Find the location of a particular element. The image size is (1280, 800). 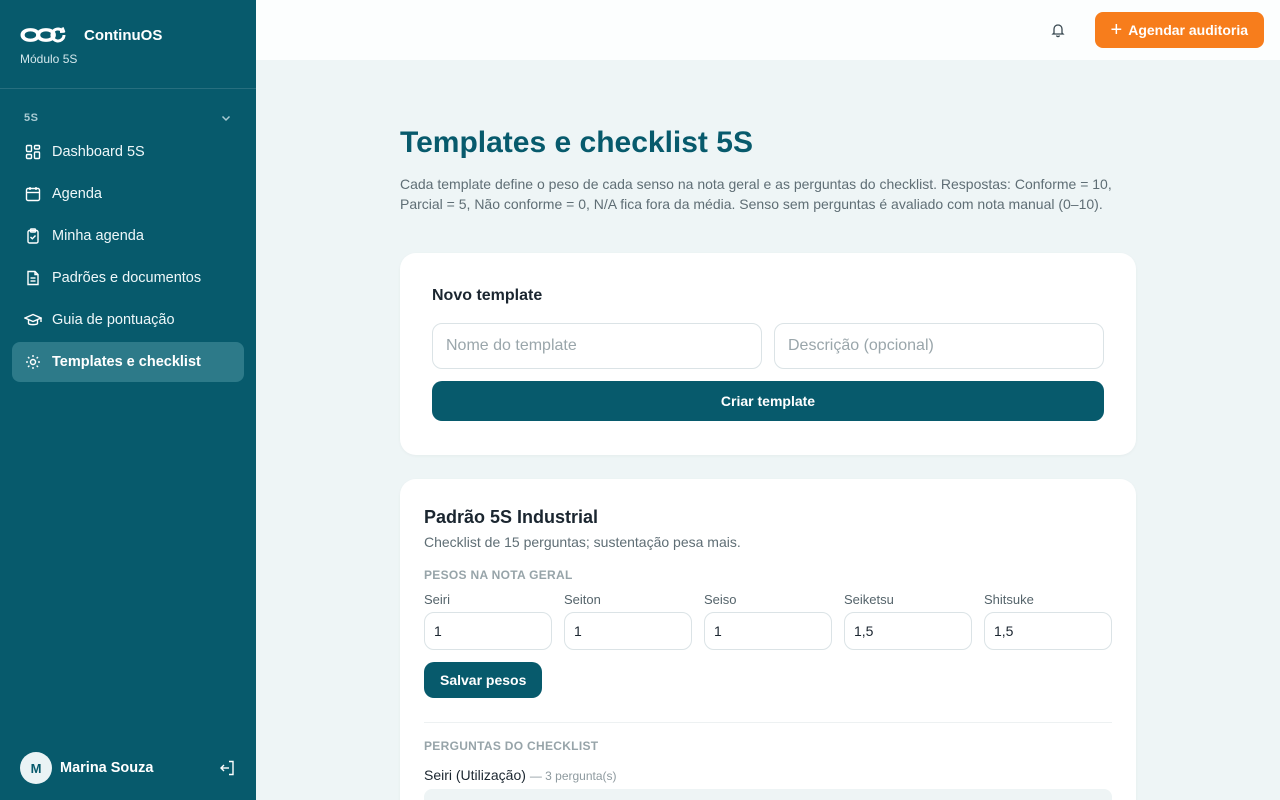

weight-label: Seiso is located at coordinates (720, 599).